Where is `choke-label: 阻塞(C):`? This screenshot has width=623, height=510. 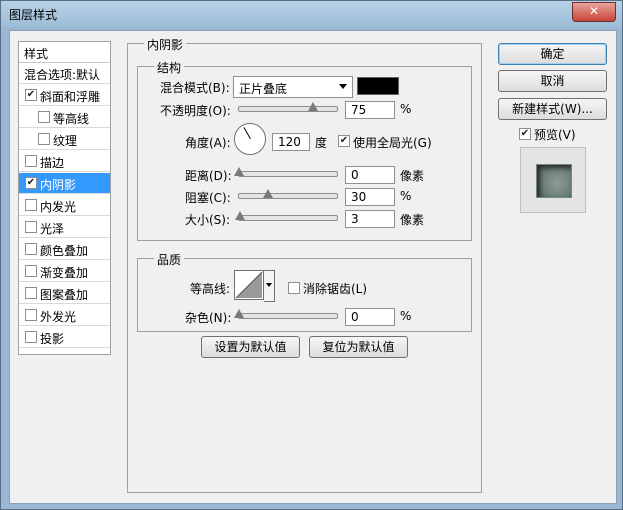 choke-label: 阻塞(C): is located at coordinates (208, 198).